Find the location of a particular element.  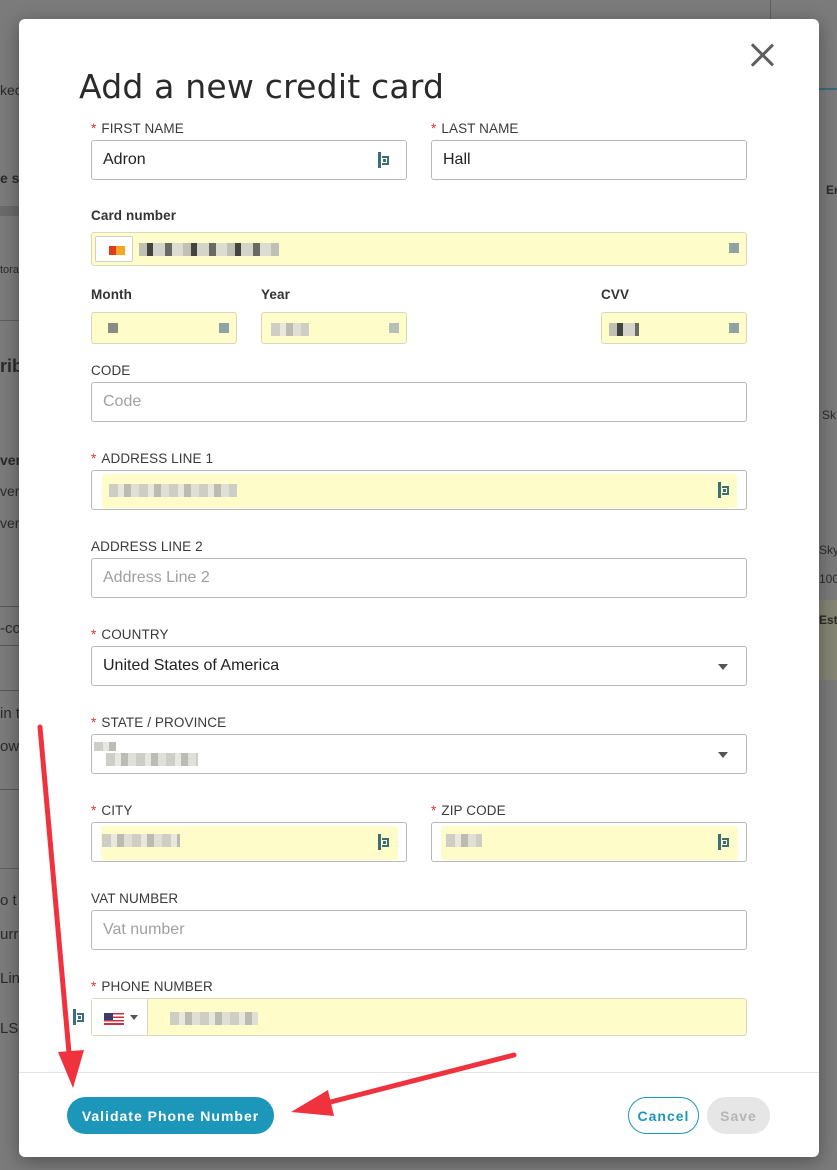

first-name-label: * FIRST NAME is located at coordinates (137, 128).